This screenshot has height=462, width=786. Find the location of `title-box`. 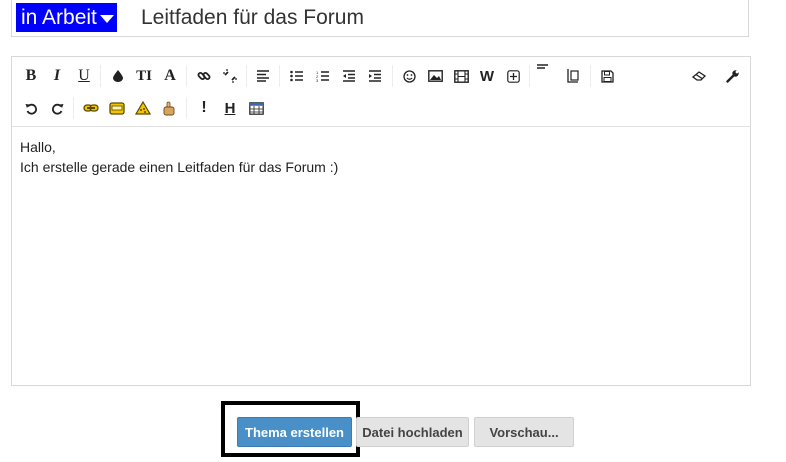

title-box is located at coordinates (380, 18).